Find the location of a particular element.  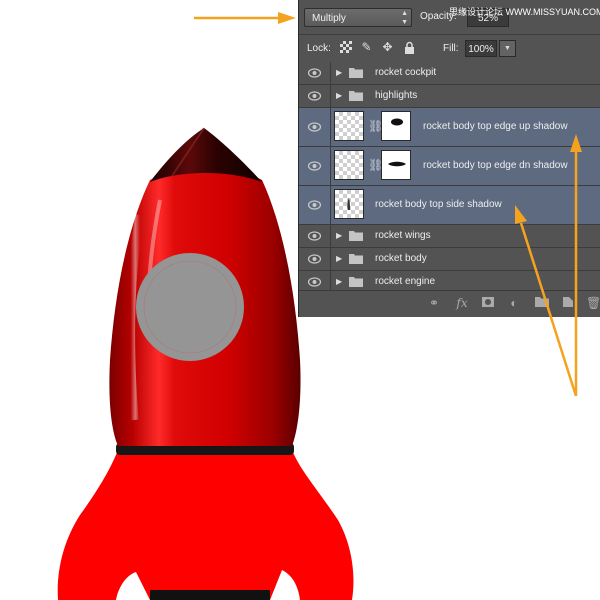

layer-rocket-wings: ▶ rocket wings is located at coordinates (449, 236).